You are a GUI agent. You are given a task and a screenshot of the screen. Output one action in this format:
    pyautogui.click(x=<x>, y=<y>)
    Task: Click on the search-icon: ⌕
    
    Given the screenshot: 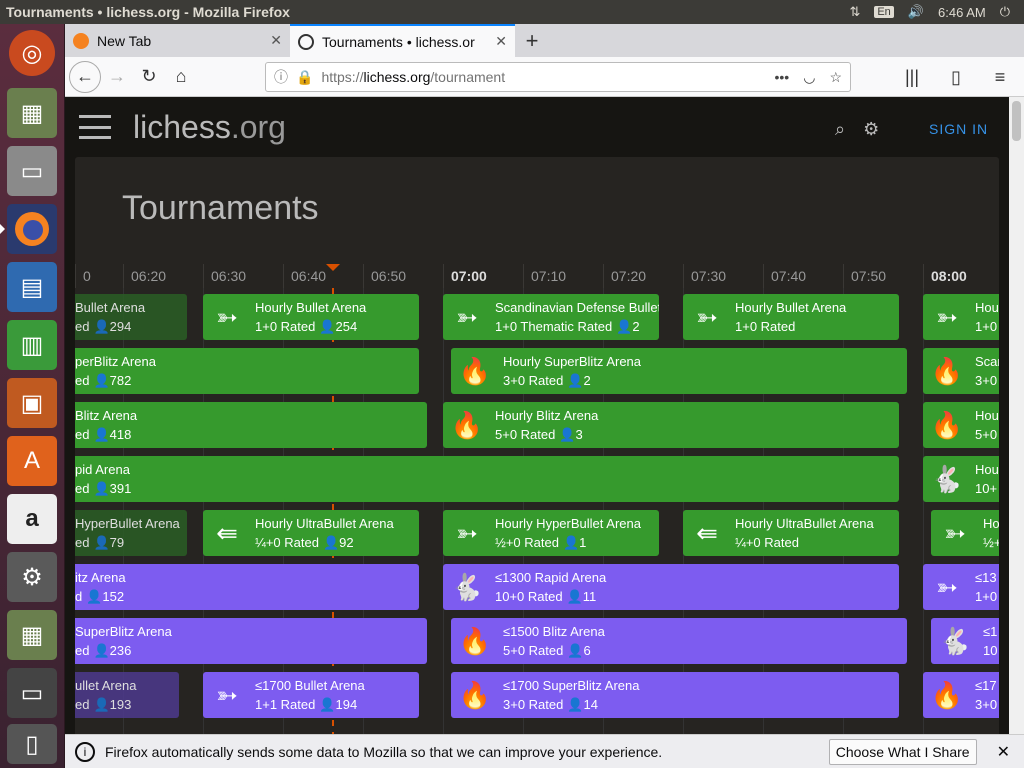 What is the action you would take?
    pyautogui.click(x=840, y=129)
    